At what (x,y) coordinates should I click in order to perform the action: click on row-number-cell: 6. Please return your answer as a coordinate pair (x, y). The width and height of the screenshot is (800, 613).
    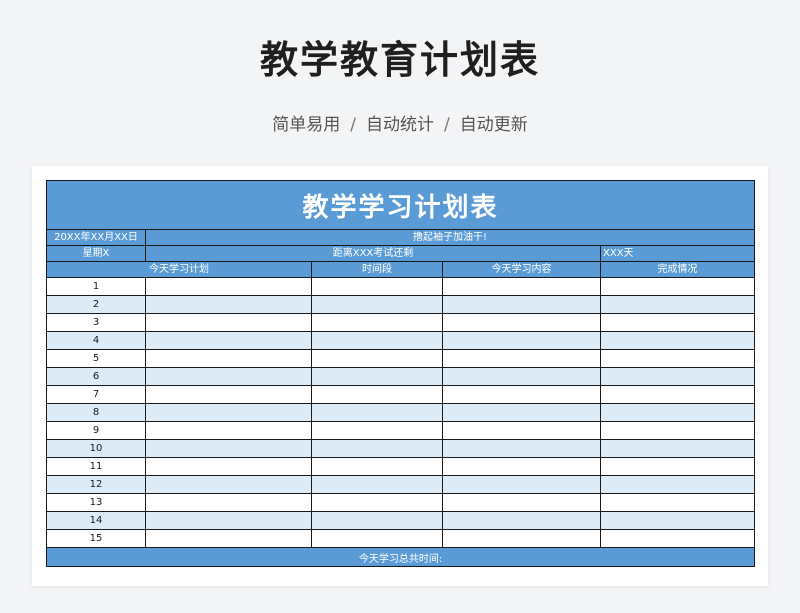
    Looking at the image, I should click on (96, 376).